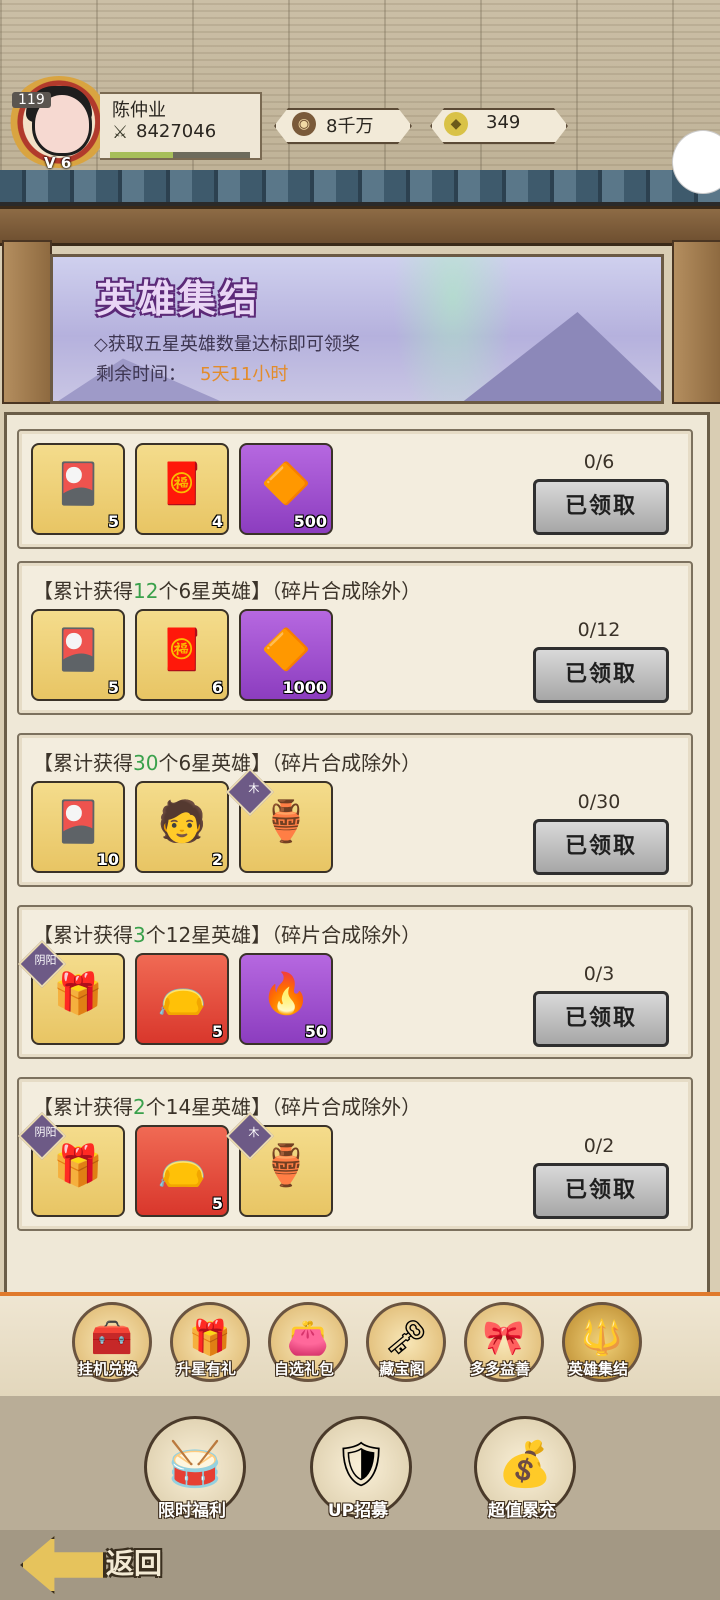 This screenshot has width=720, height=1600. I want to click on reward-item: 🧑 2, so click(182, 827).